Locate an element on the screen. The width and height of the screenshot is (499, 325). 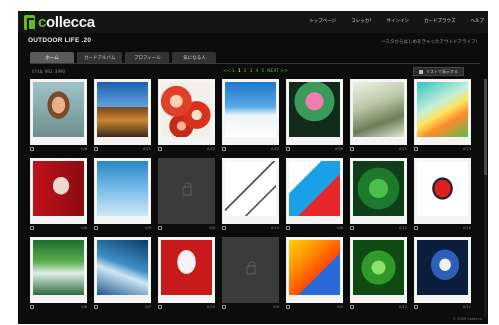
page-link: 3 is located at coordinates (251, 71).